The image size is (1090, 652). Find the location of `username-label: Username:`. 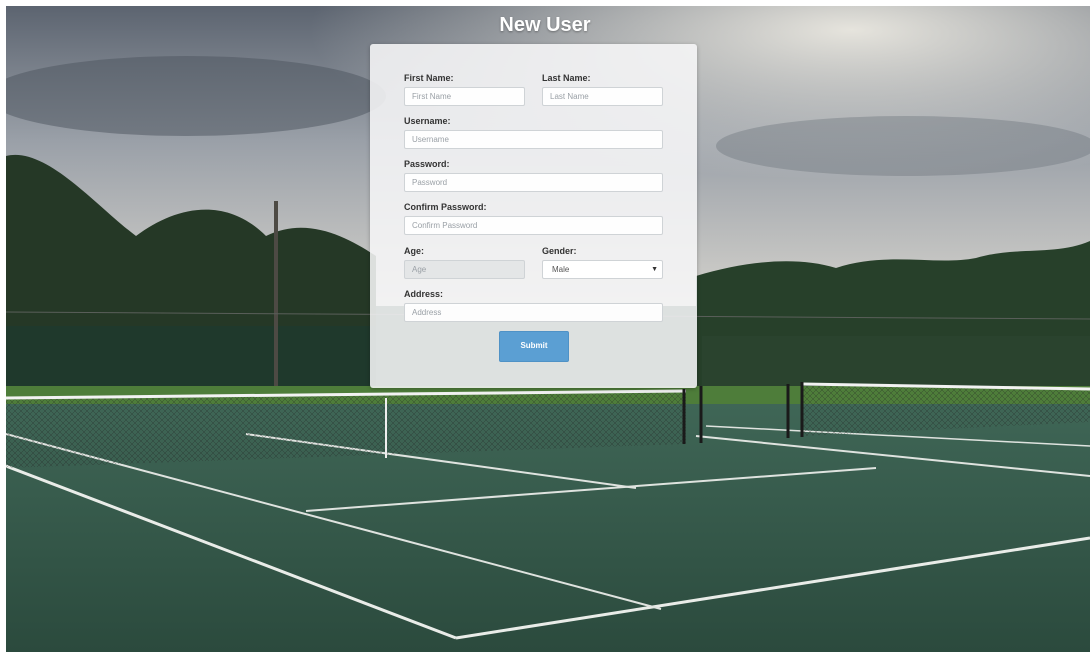

username-label: Username: is located at coordinates (427, 121).